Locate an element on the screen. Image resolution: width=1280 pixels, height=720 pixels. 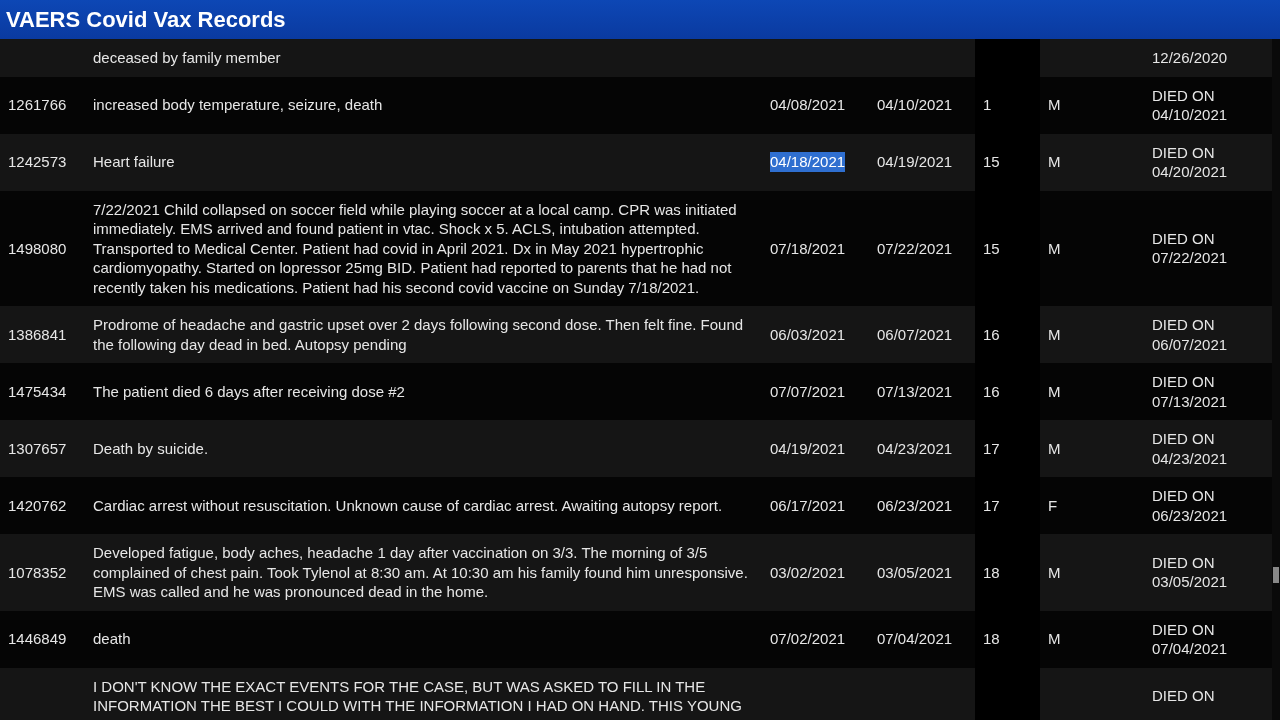
vaccination-date: 03/02/2021 is located at coordinates (808, 572).